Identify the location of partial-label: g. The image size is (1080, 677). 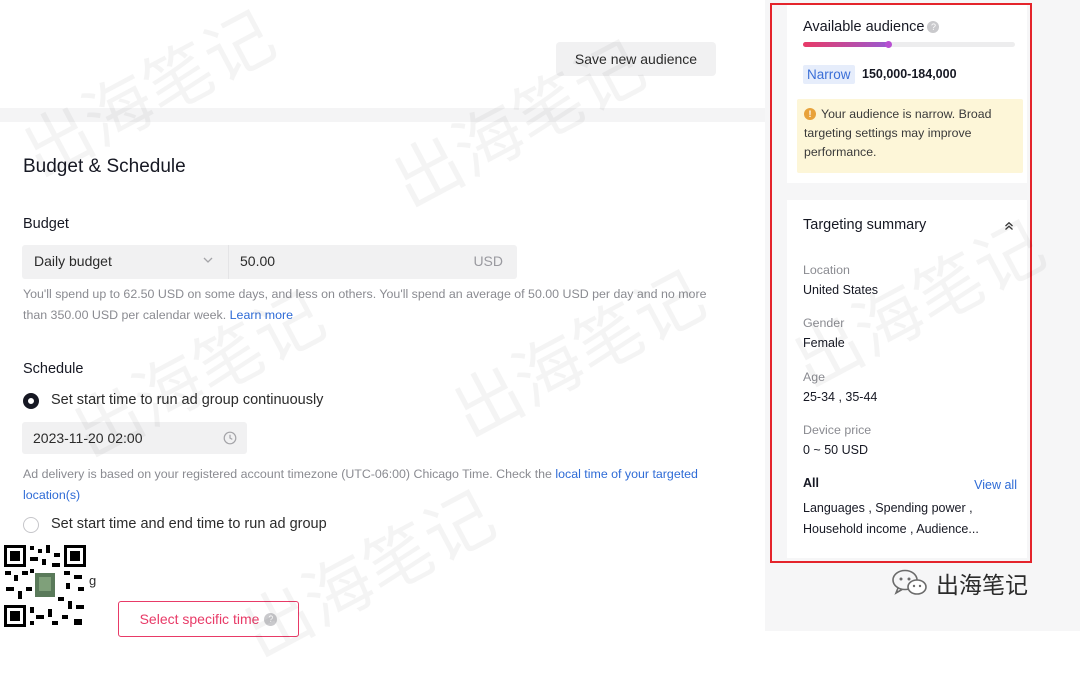
(93, 580).